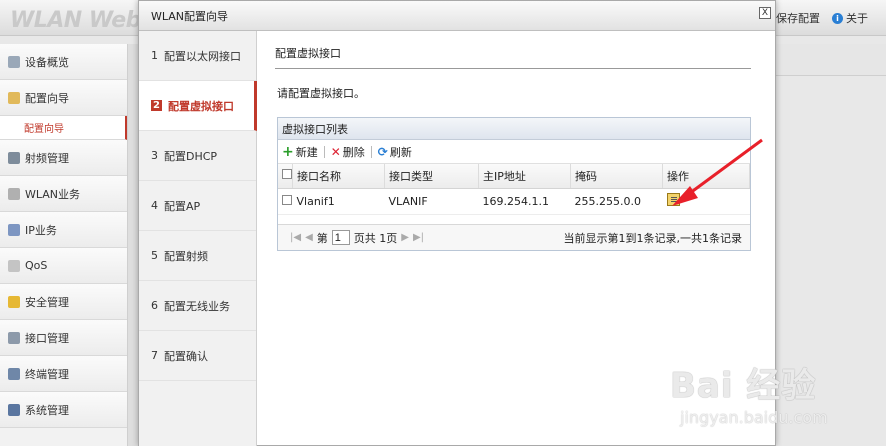  What do you see at coordinates (47, 302) in the screenshot?
I see `sidebar-item-label: 安全管理` at bounding box center [47, 302].